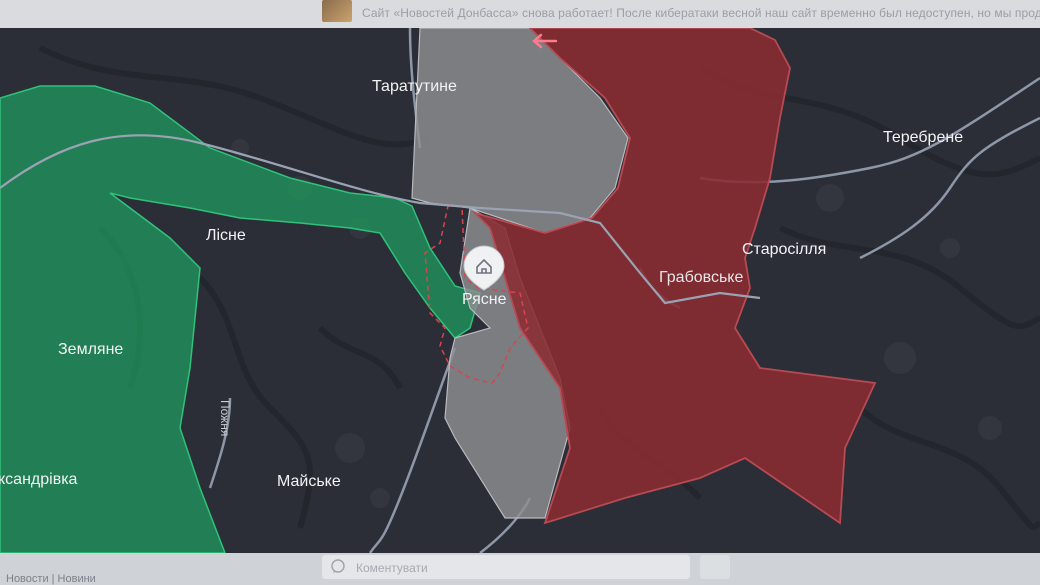 The height and width of the screenshot is (585, 1040). Describe the element at coordinates (90, 349) in the screenshot. I see `label-zemliane: Землянe` at that location.